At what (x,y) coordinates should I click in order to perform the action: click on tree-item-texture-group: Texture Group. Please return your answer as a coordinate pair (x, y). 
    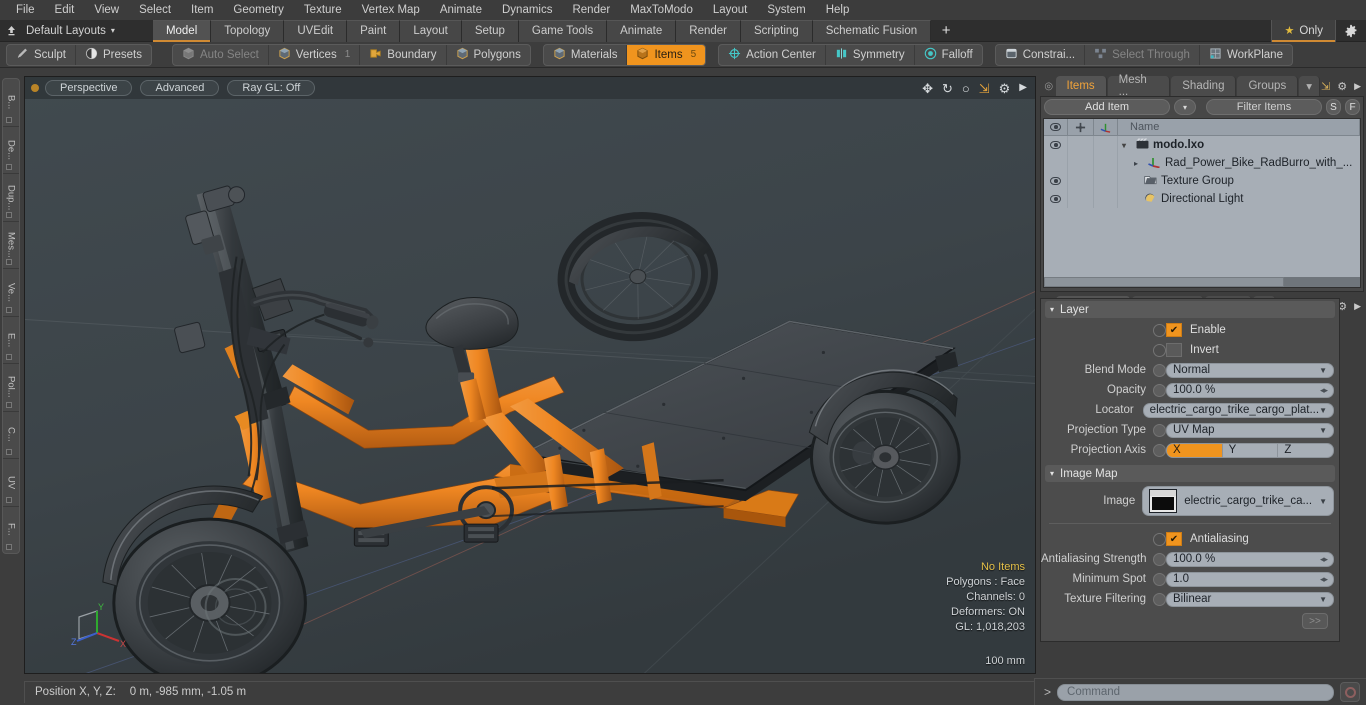
    Looking at the image, I should click on (1239, 181).